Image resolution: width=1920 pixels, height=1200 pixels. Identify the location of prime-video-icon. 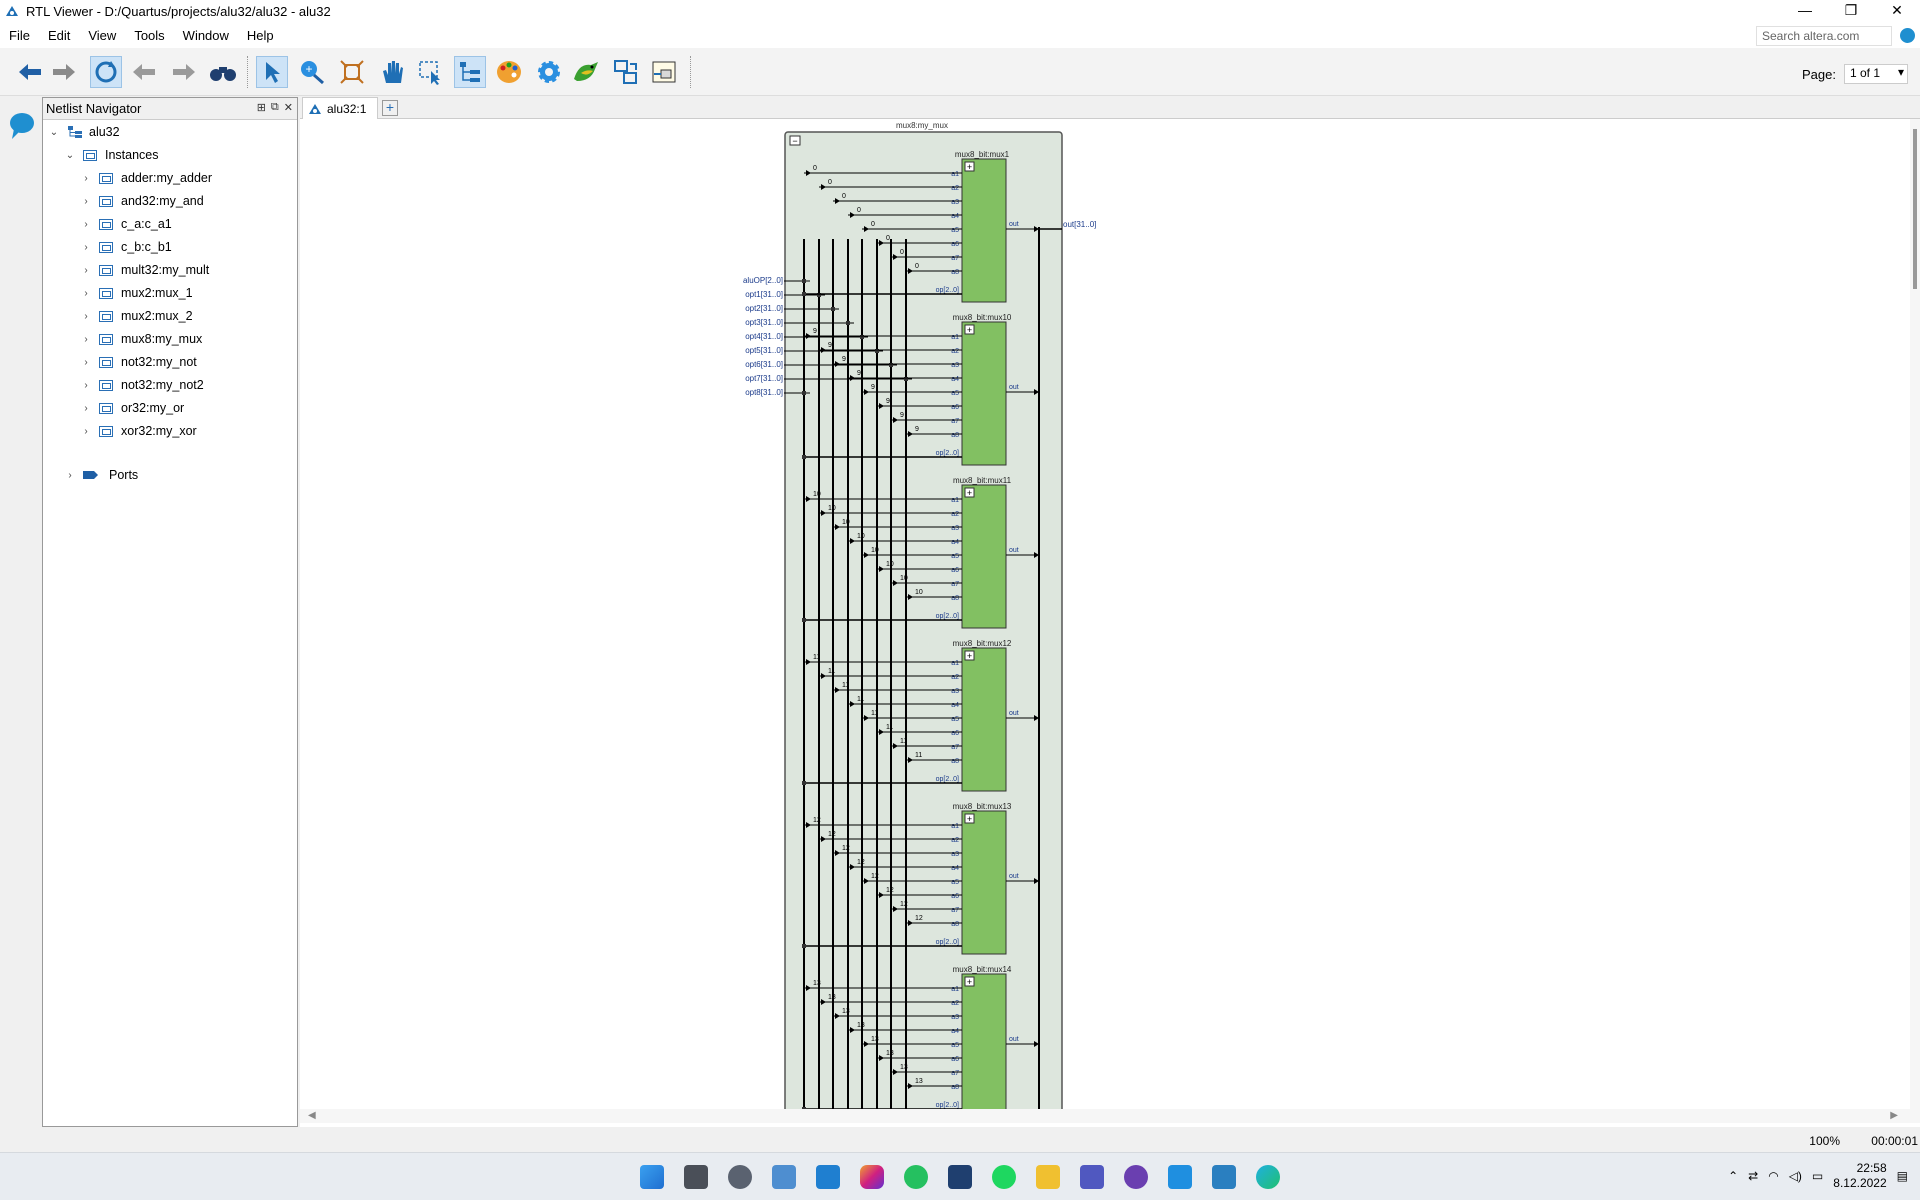
(960, 1177).